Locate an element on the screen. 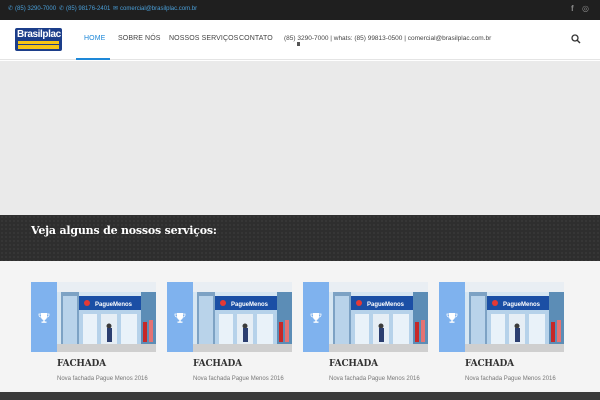 The height and width of the screenshot is (400, 600). facebook-icon: f is located at coordinates (572, 8).